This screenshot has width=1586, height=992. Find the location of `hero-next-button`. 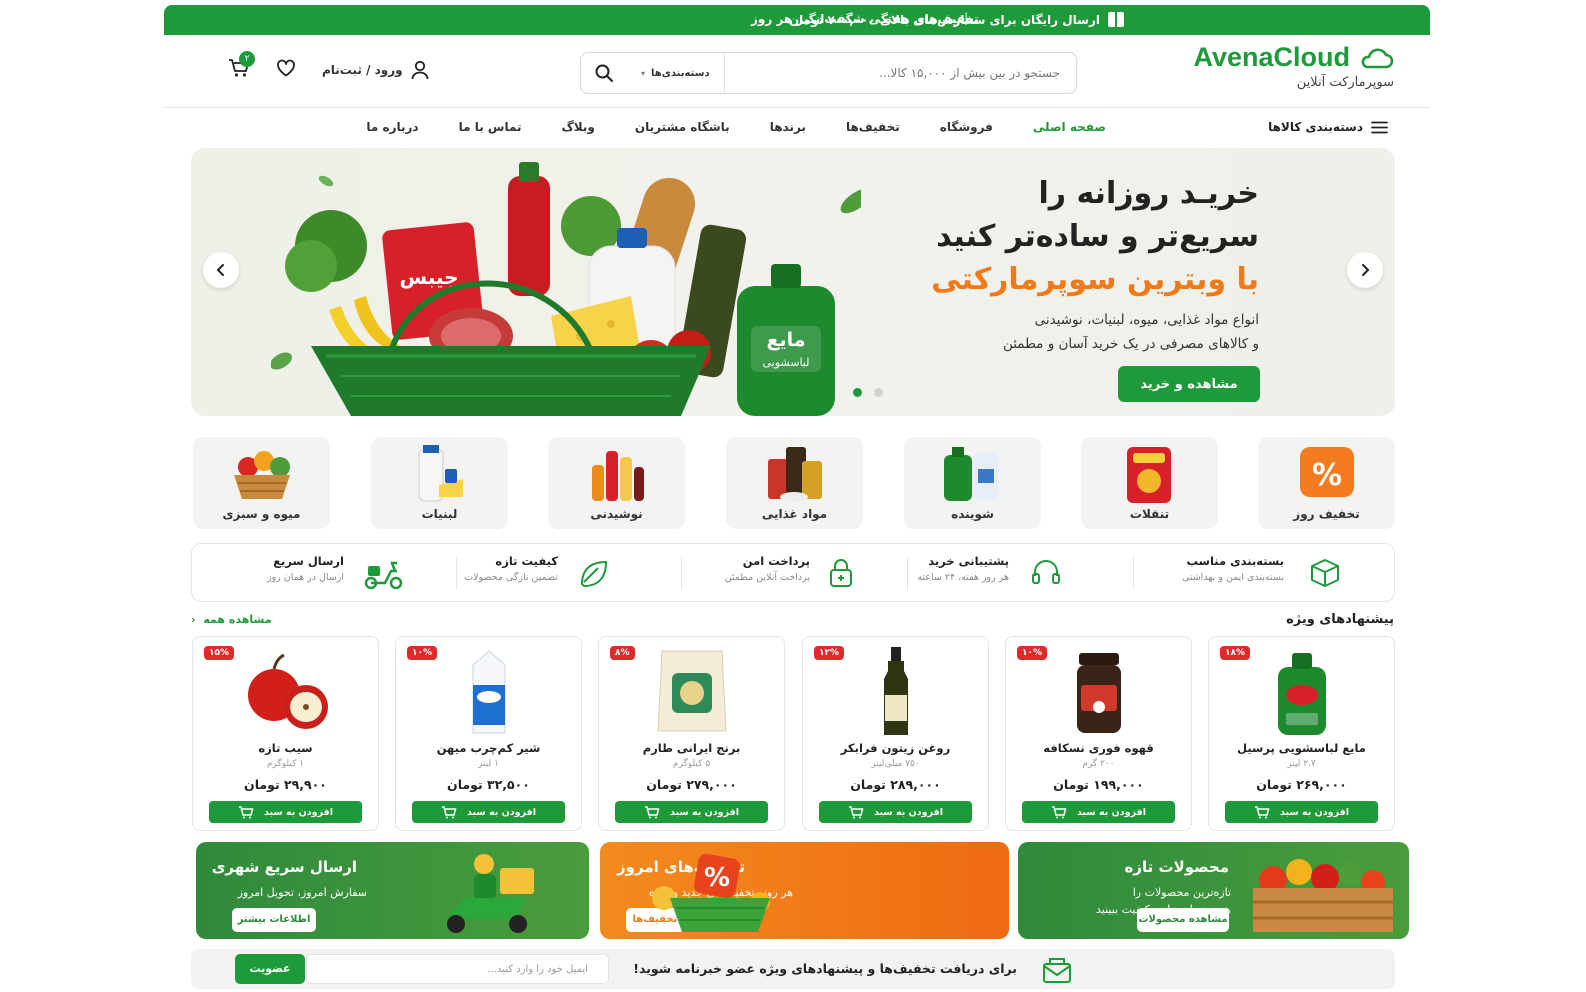

hero-next-button is located at coordinates (1365, 270).